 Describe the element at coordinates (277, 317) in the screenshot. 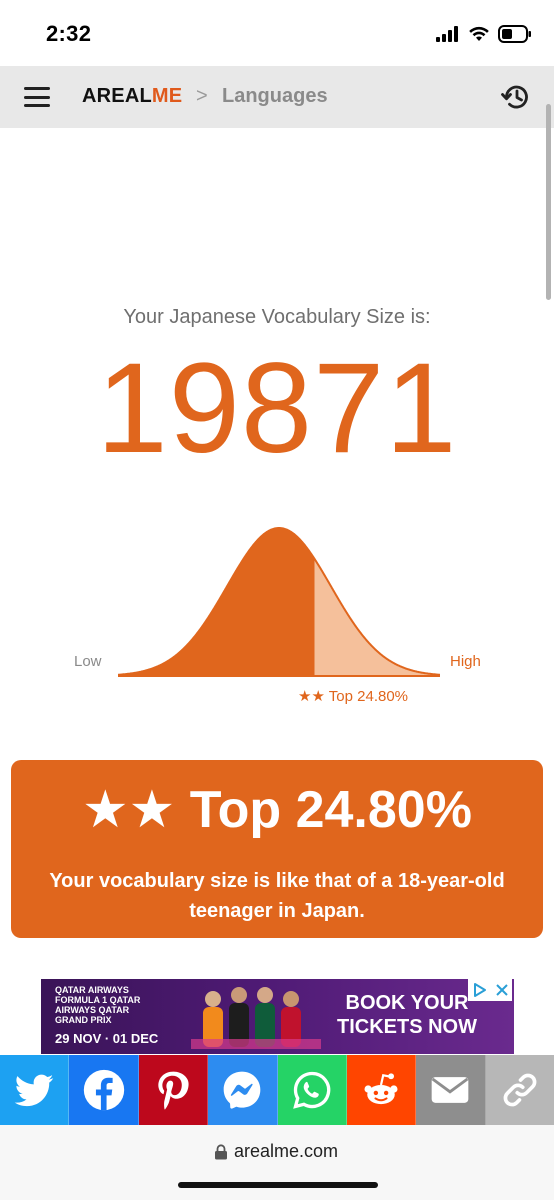

I see `result-label: Your Japanese Vocabulary Size is:` at that location.